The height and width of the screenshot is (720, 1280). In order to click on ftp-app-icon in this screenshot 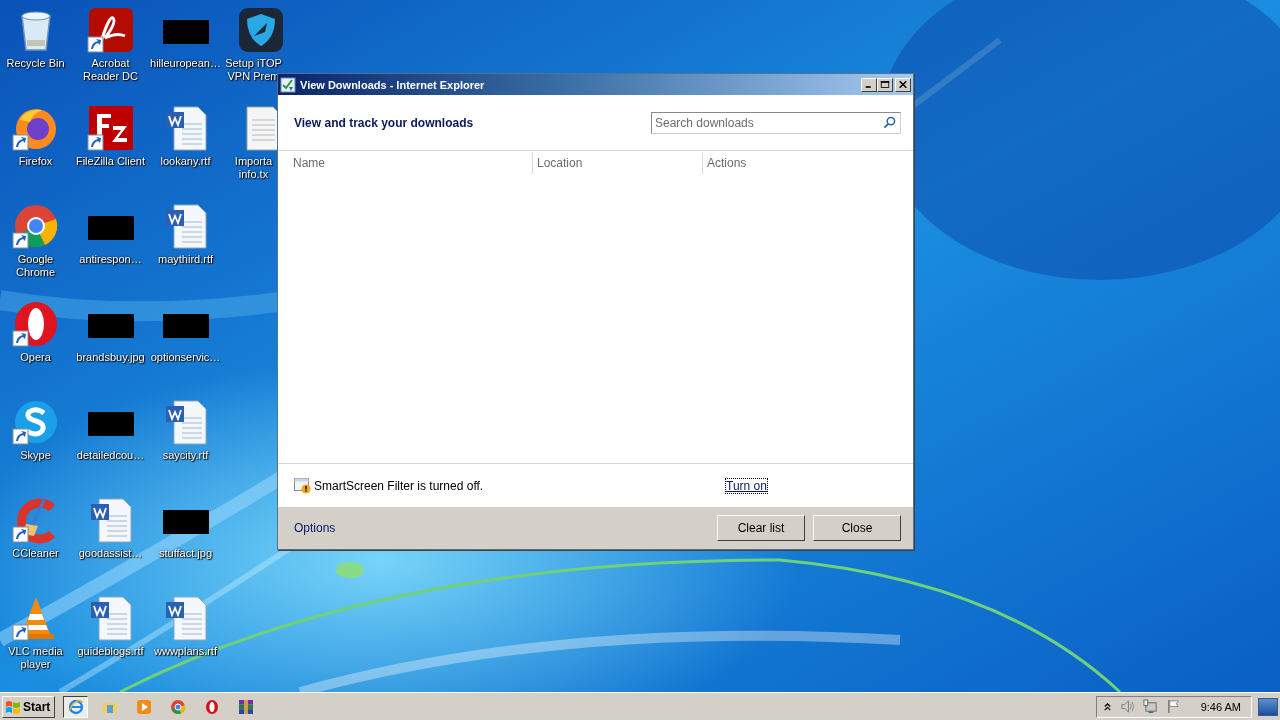, I will do `click(110, 128)`.